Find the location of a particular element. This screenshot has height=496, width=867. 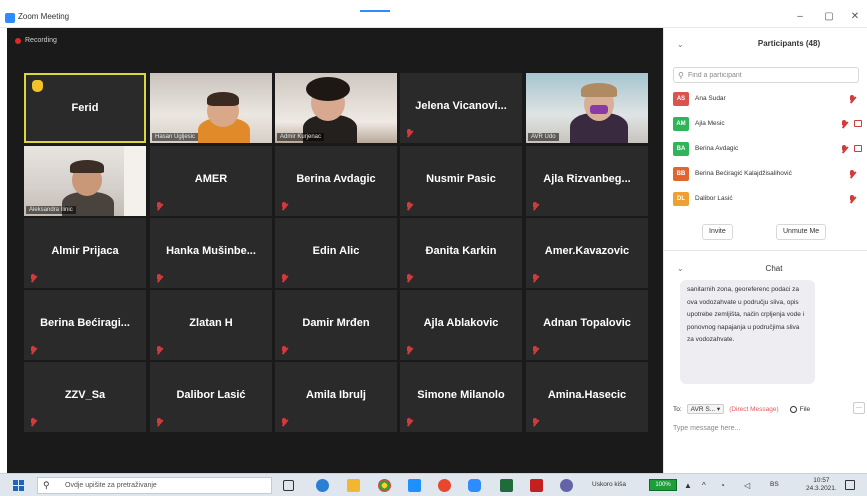

participant-tile: Zlatan H is located at coordinates (211, 325).